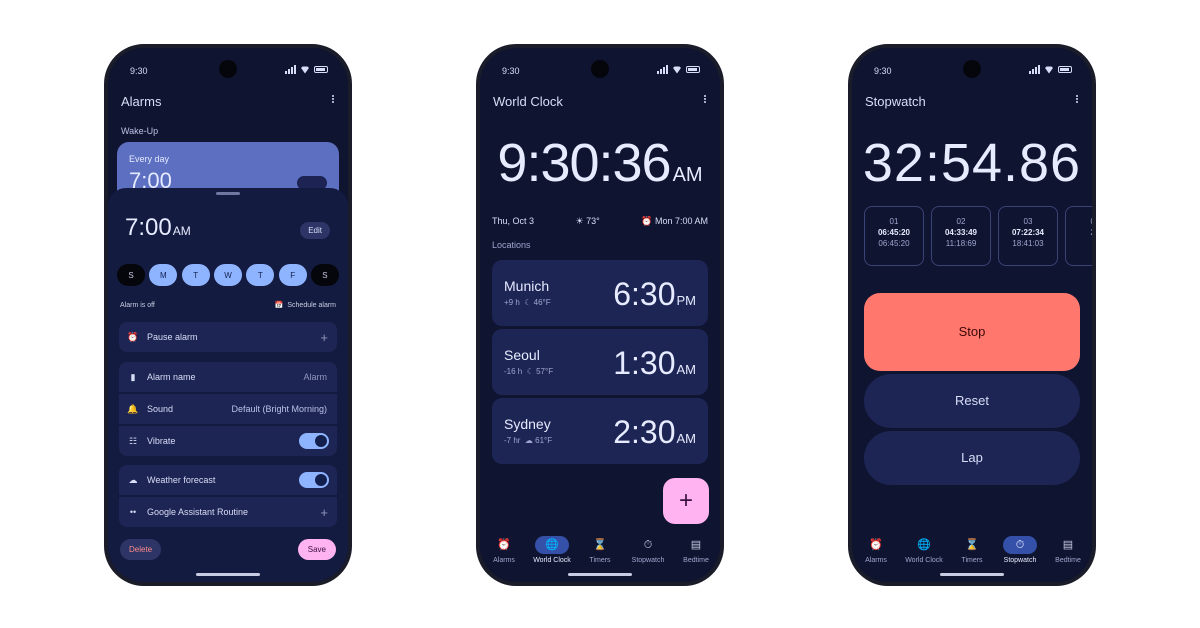  Describe the element at coordinates (305, 305) in the screenshot. I see `schedule-alarm-button: 📅 Schedule alarm` at that location.